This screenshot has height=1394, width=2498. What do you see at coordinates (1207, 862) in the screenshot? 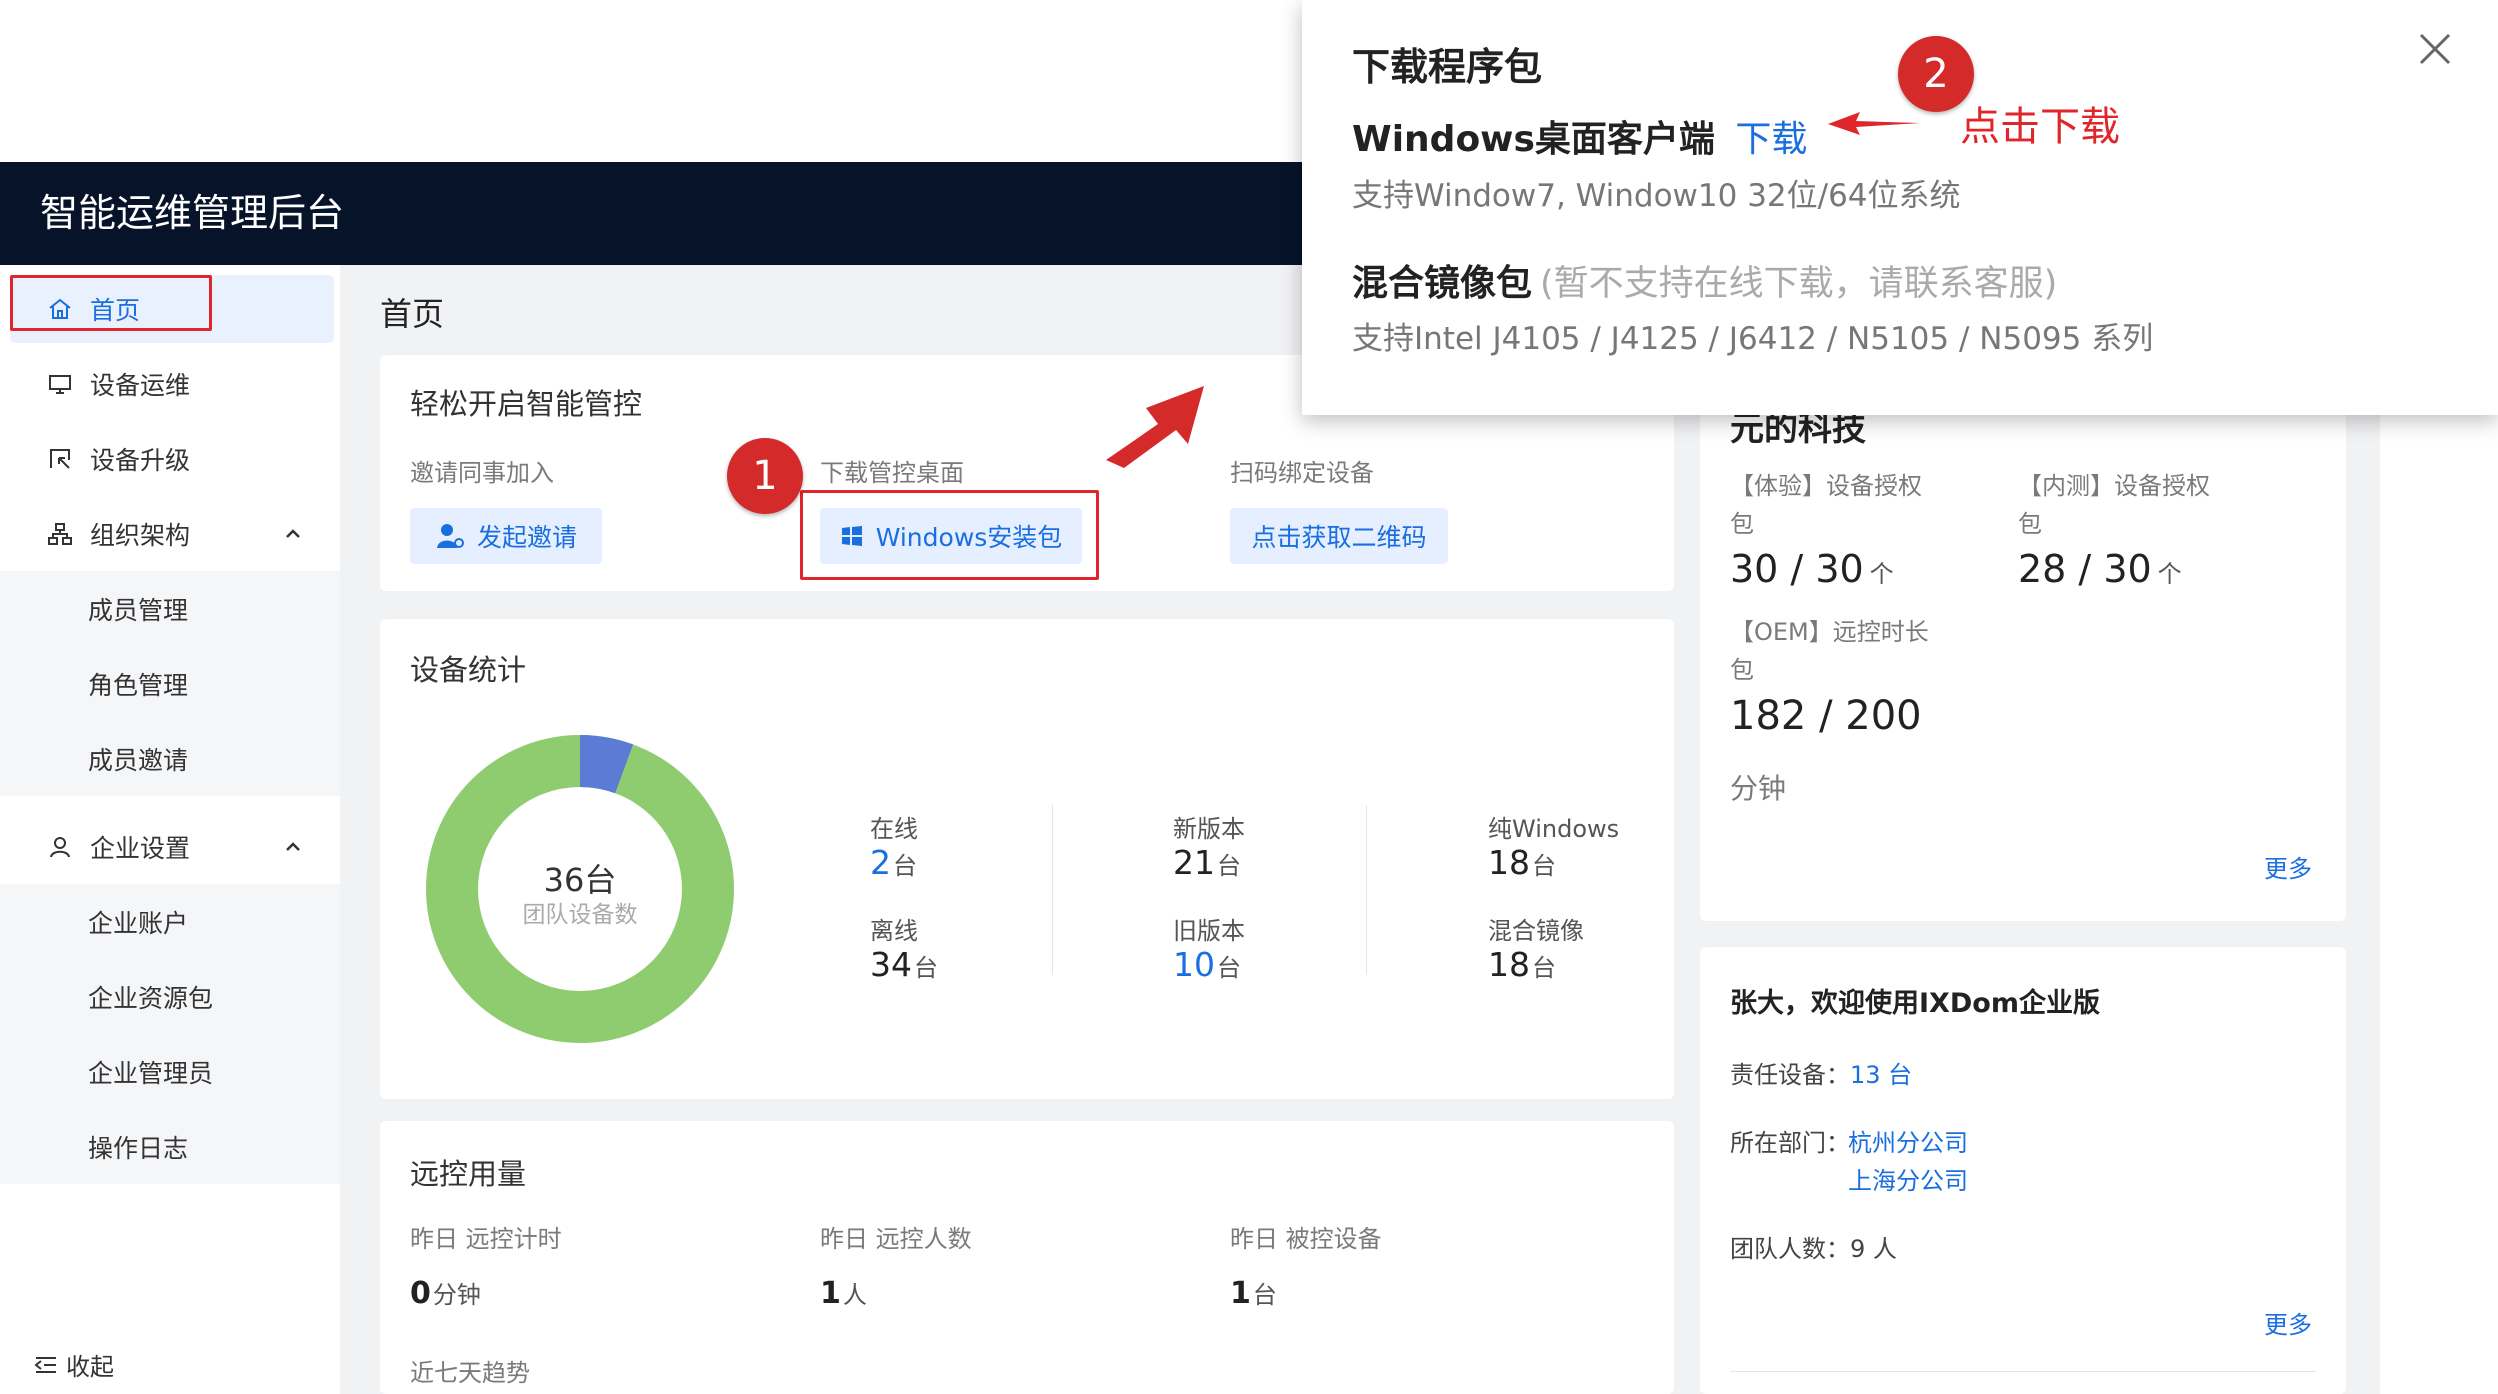
I see `stat-new-version-value: 21台` at bounding box center [1207, 862].